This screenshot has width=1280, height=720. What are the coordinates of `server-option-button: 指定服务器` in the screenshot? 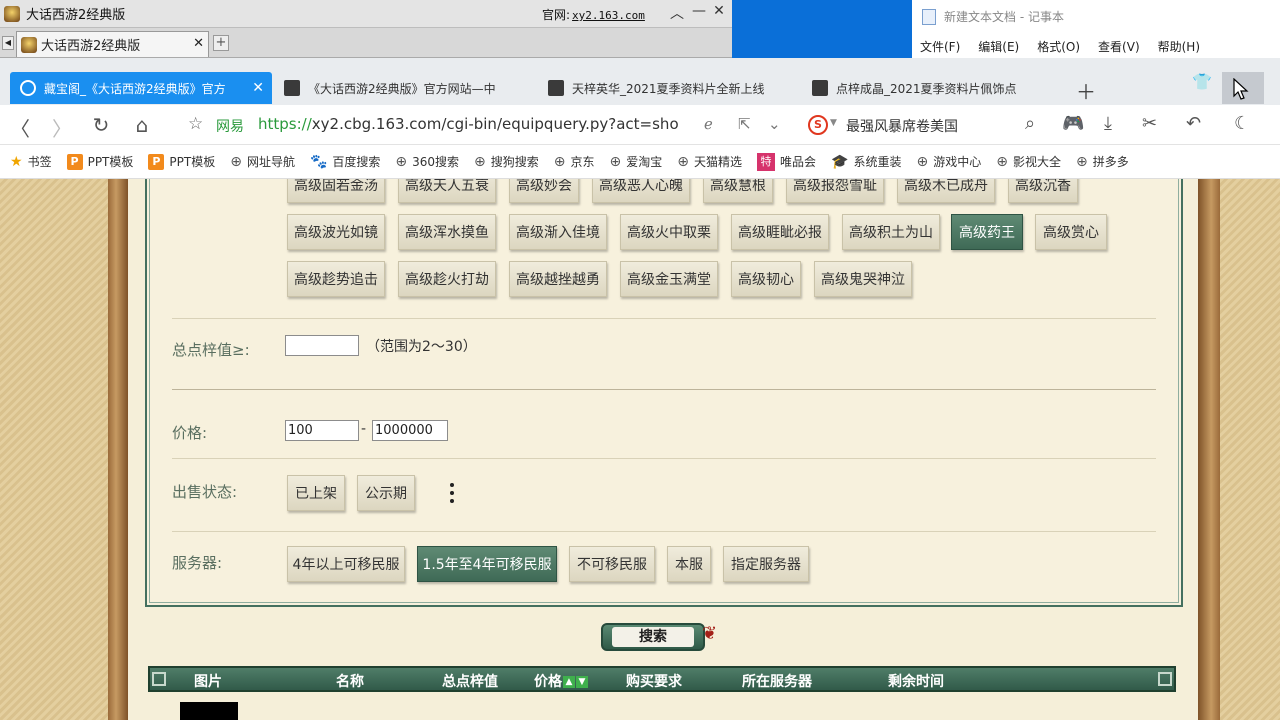 It's located at (766, 564).